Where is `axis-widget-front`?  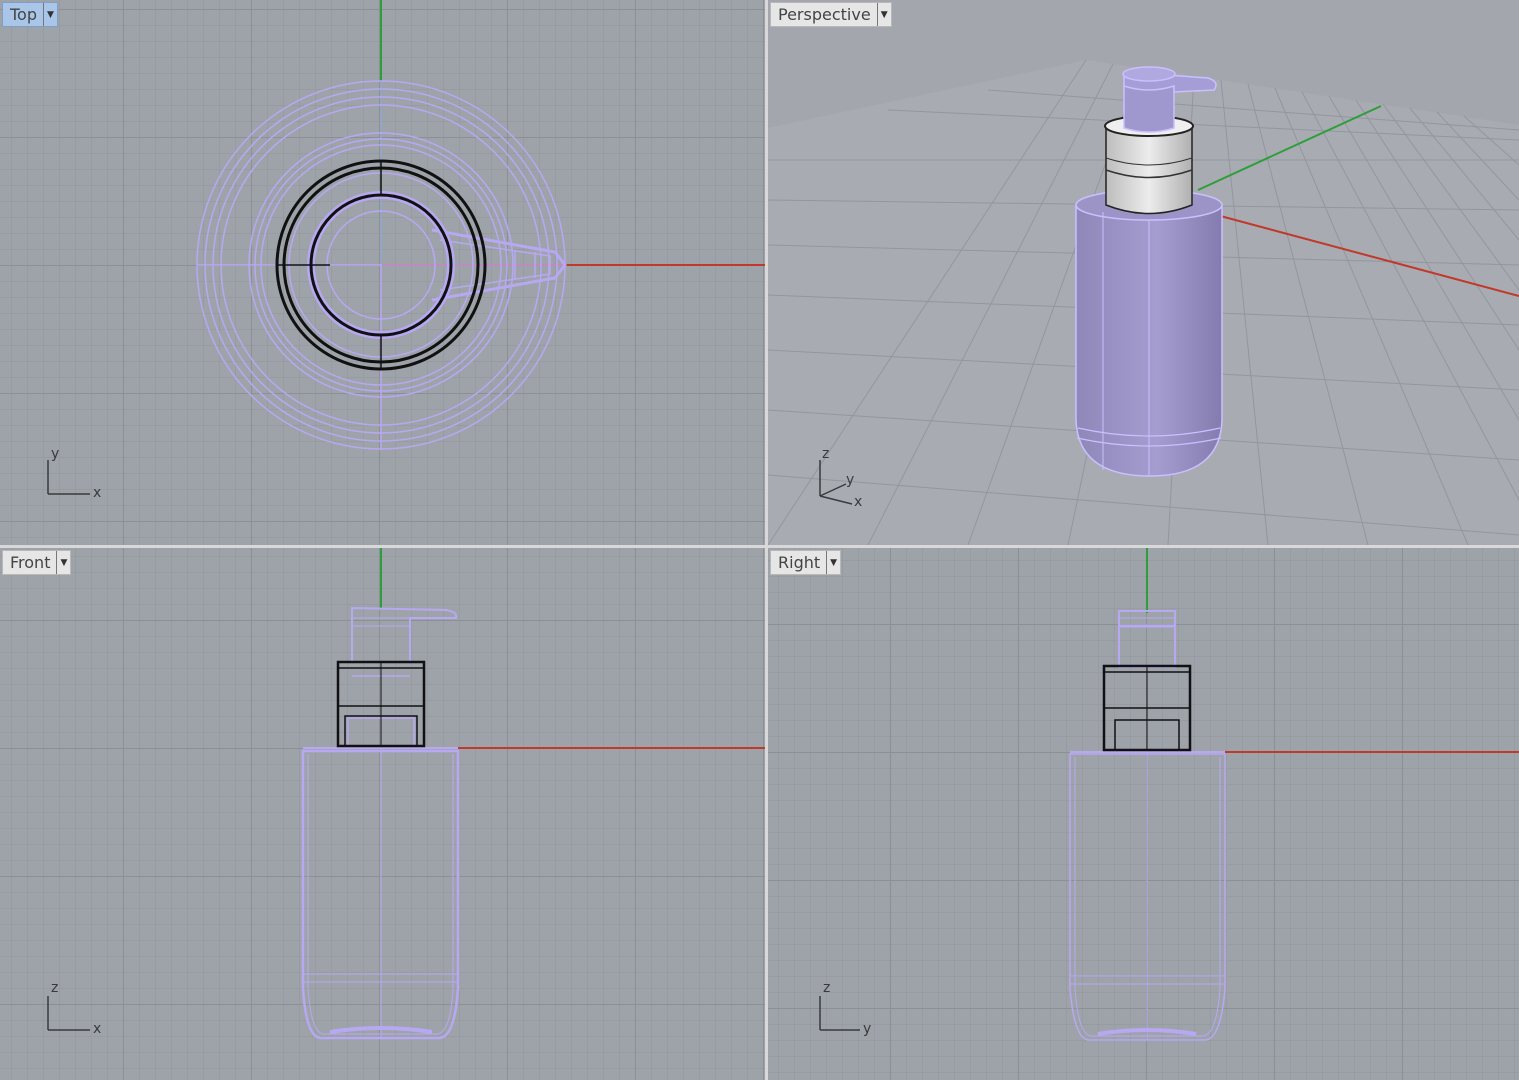 axis-widget-front is located at coordinates (68, 1013).